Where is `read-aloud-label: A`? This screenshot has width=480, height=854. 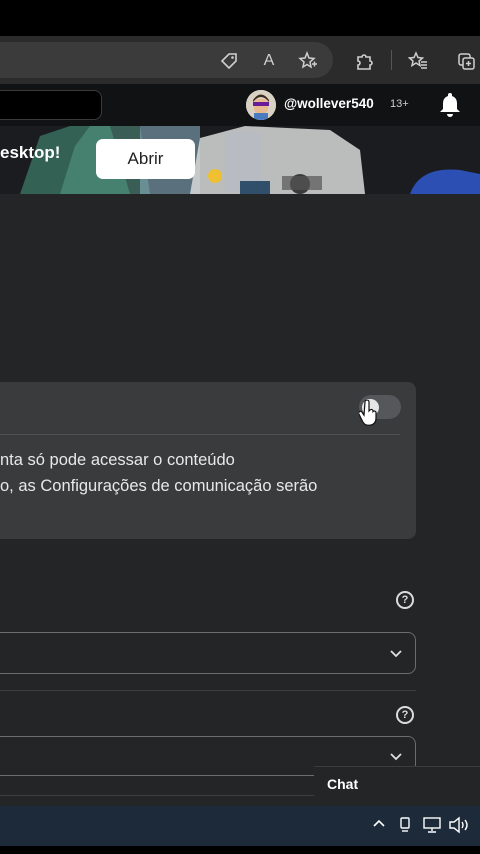
read-aloud-label: A is located at coordinates (269, 60).